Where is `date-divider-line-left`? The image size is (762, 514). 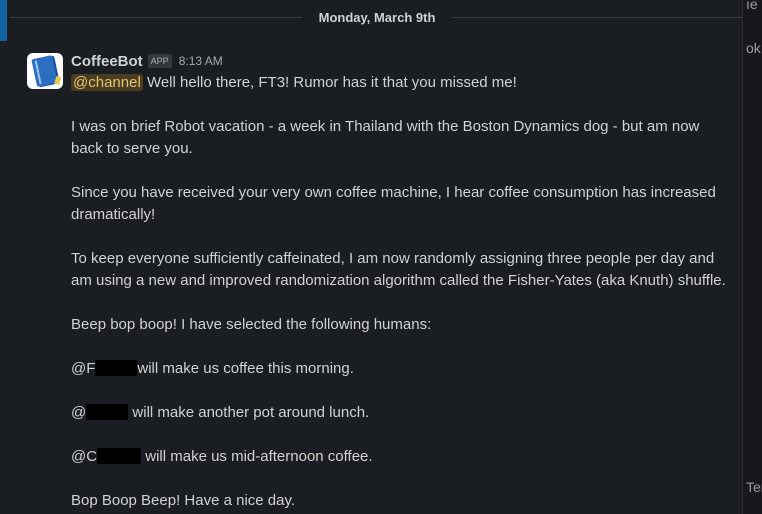
date-divider-line-left is located at coordinates (156, 17).